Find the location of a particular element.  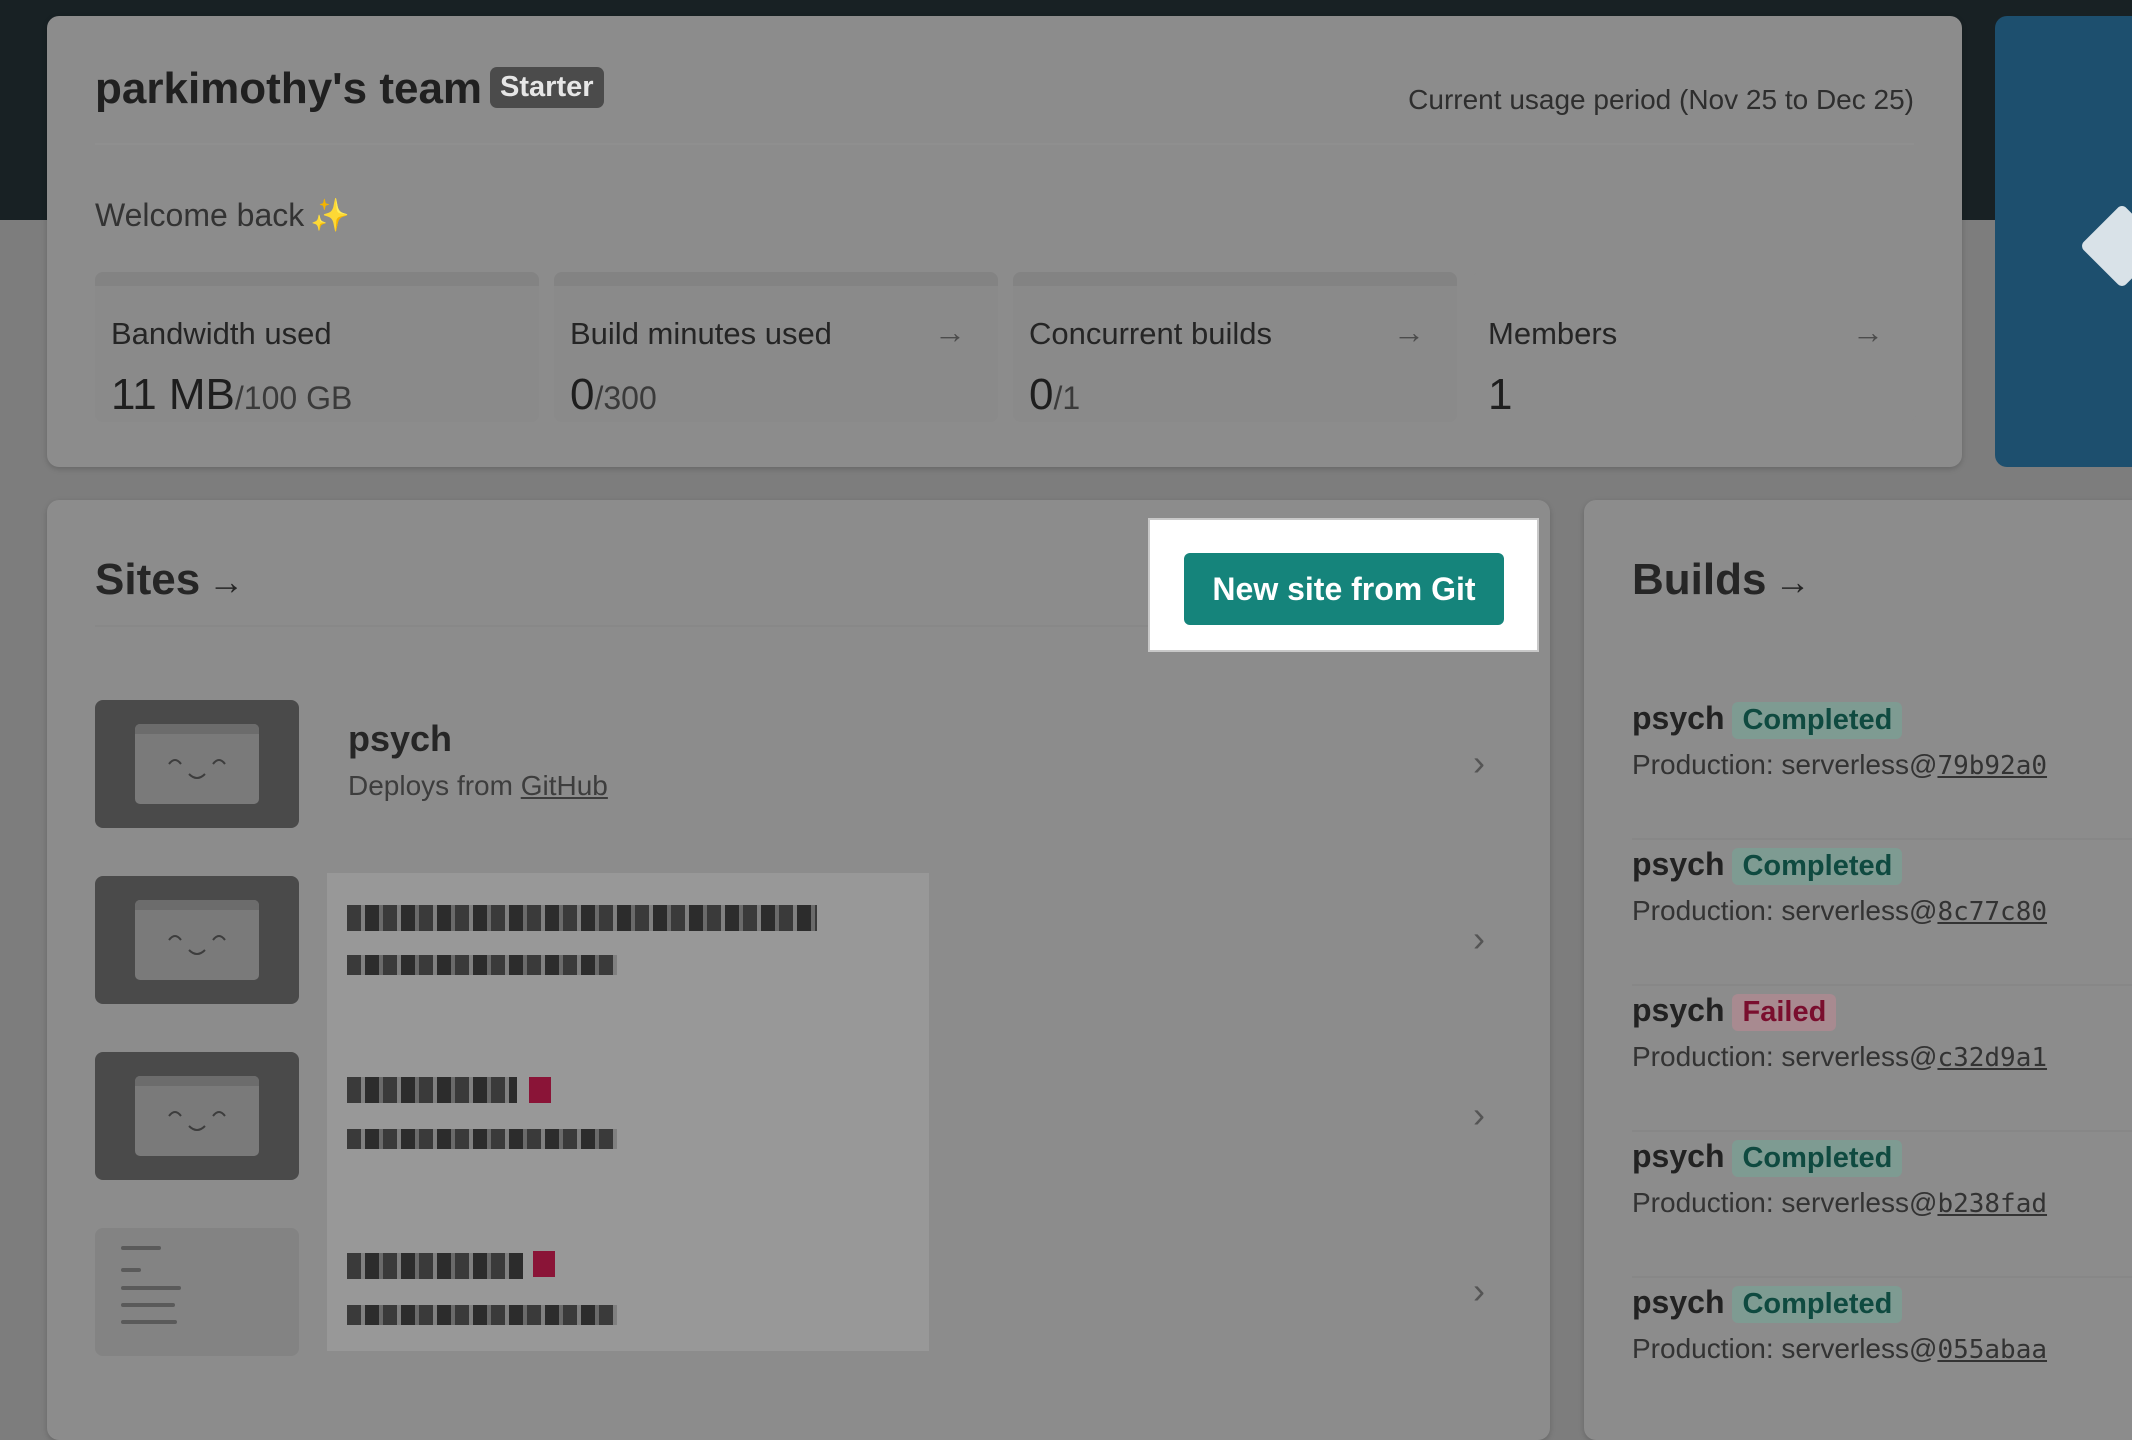

build-detail: Production: serverless@8c77c80 is located at coordinates (1840, 911).